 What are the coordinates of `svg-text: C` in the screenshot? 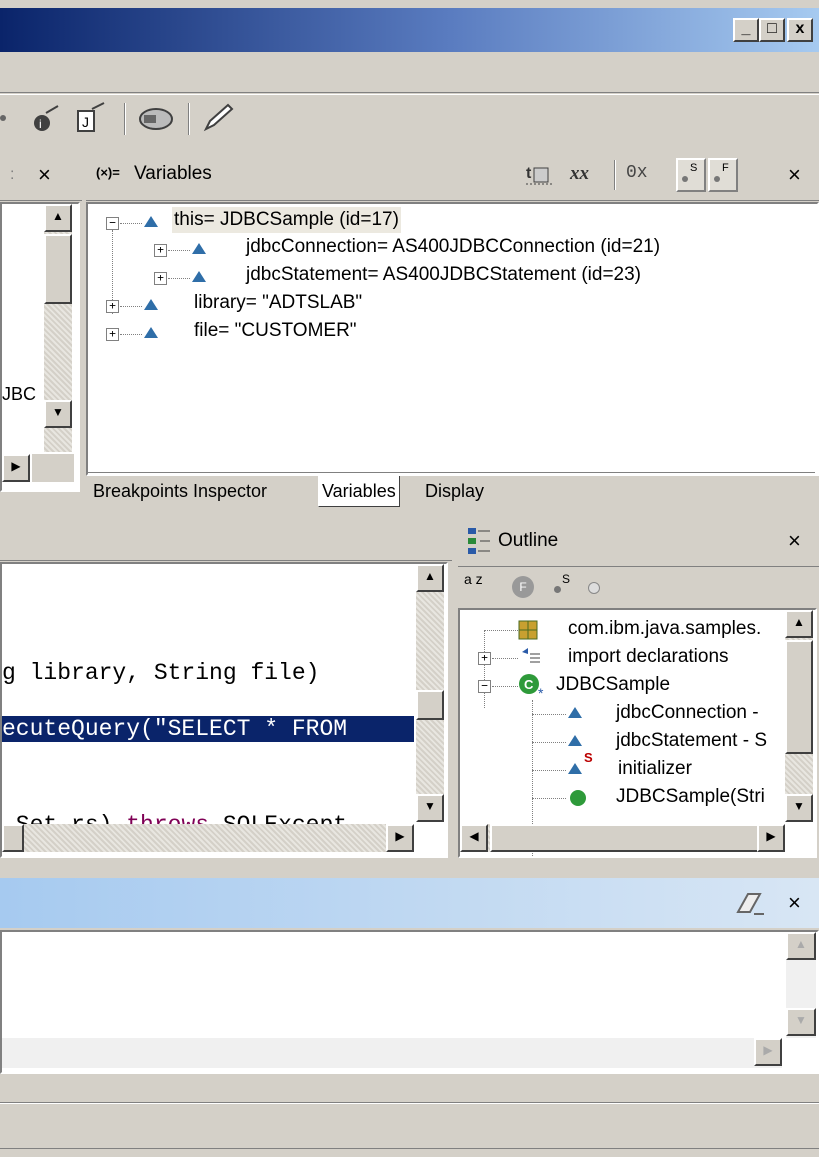 It's located at (529, 684).